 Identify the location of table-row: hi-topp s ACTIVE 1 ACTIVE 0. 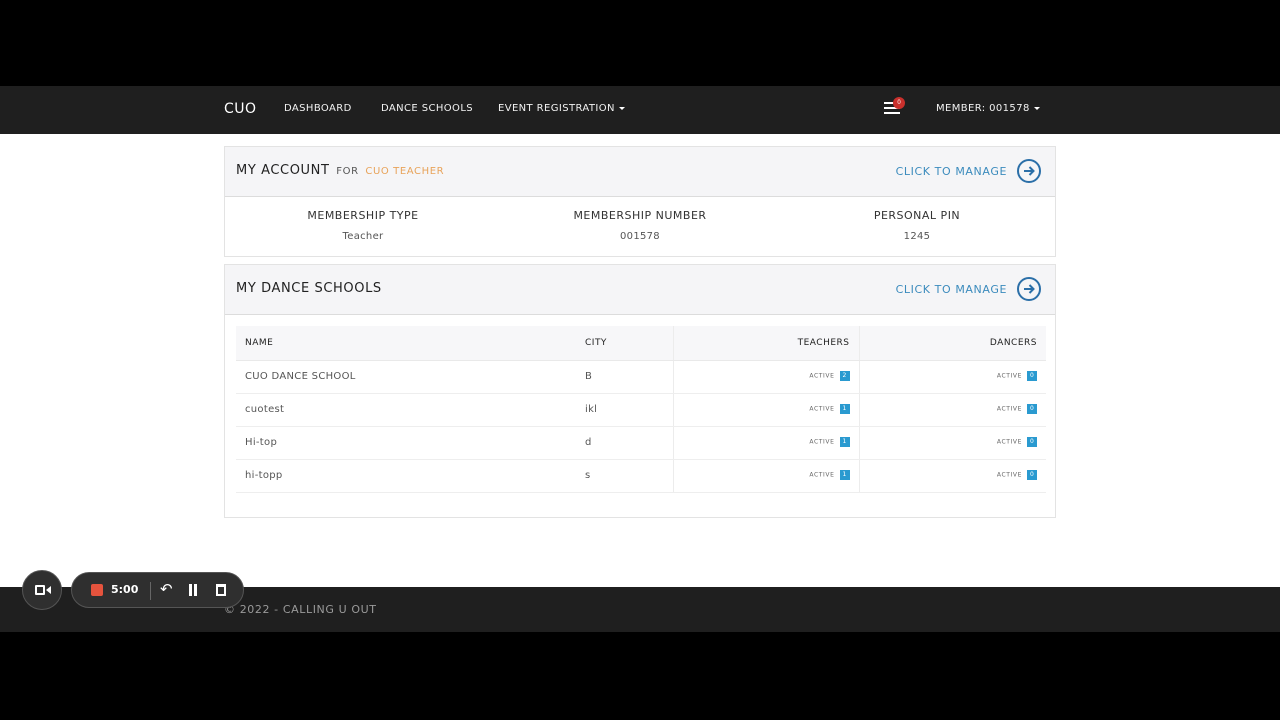
(641, 476).